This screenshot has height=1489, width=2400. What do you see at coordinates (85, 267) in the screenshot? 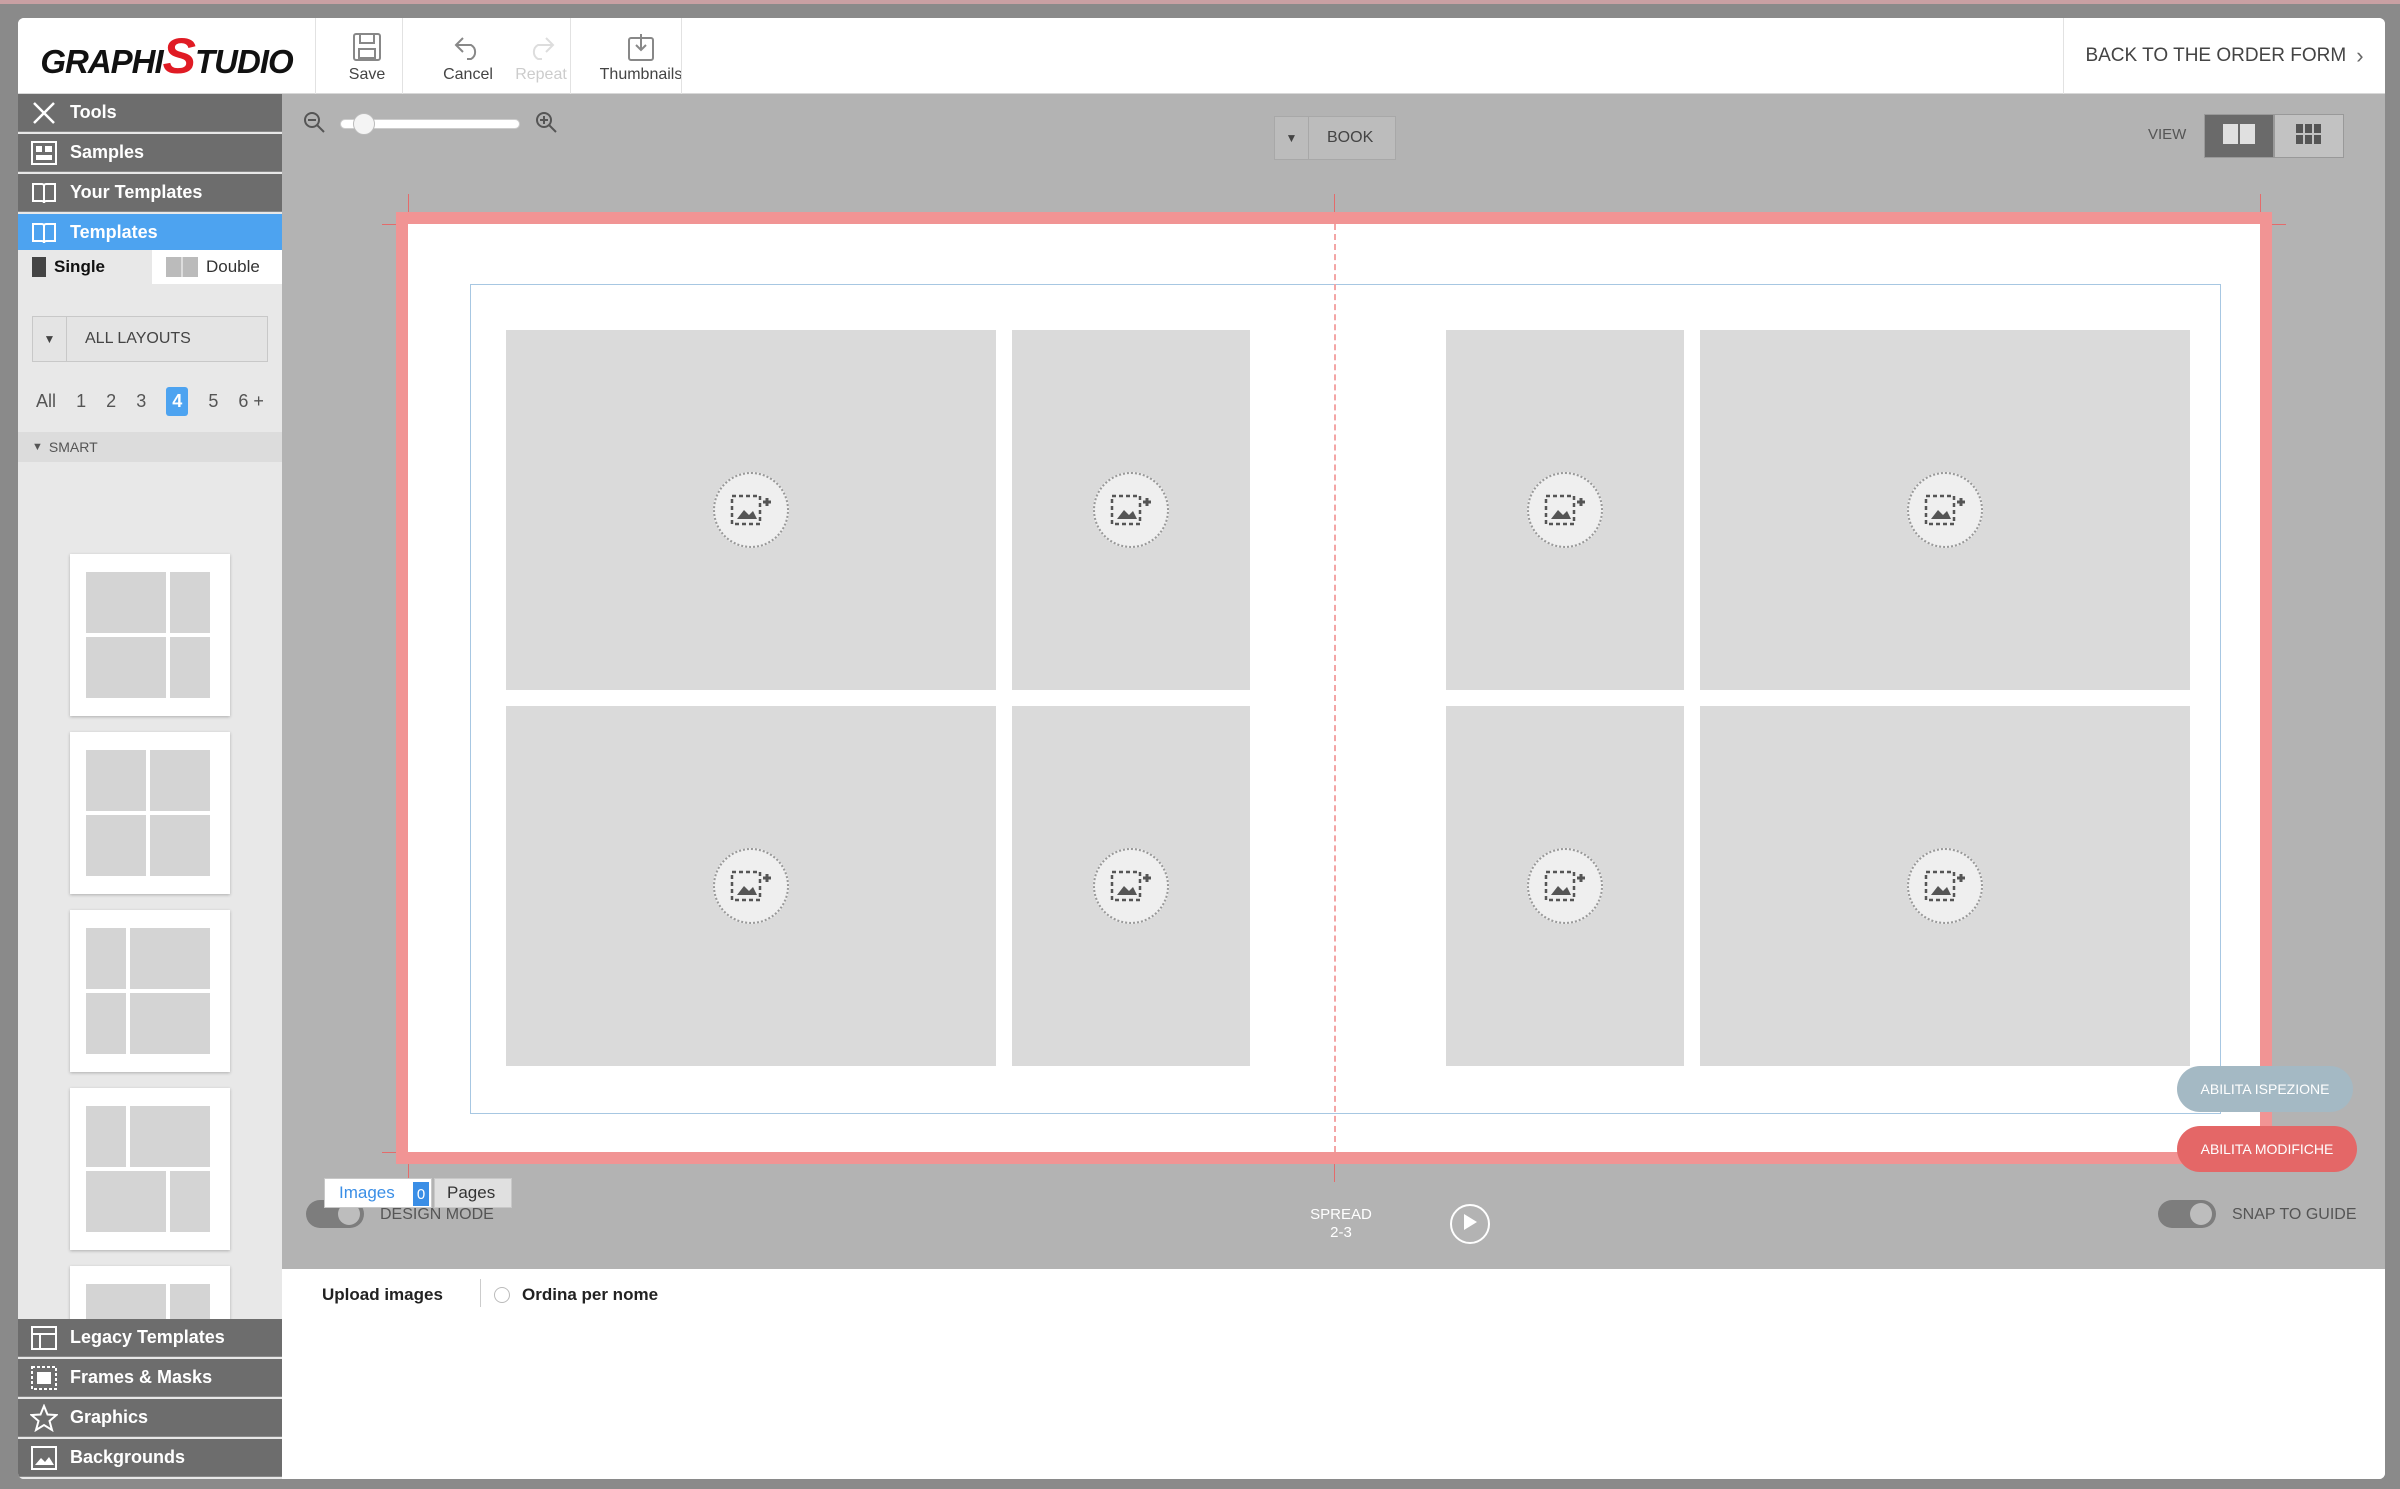
I see `single-page-toggle: Single` at bounding box center [85, 267].